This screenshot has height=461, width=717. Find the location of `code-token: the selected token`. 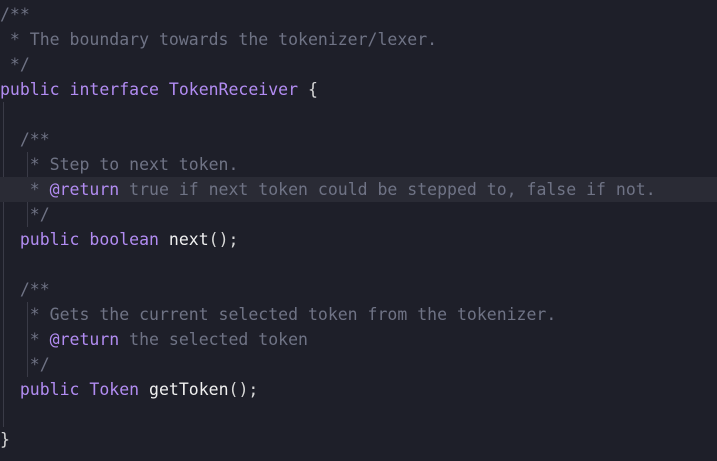

code-token: the selected token is located at coordinates (213, 339).